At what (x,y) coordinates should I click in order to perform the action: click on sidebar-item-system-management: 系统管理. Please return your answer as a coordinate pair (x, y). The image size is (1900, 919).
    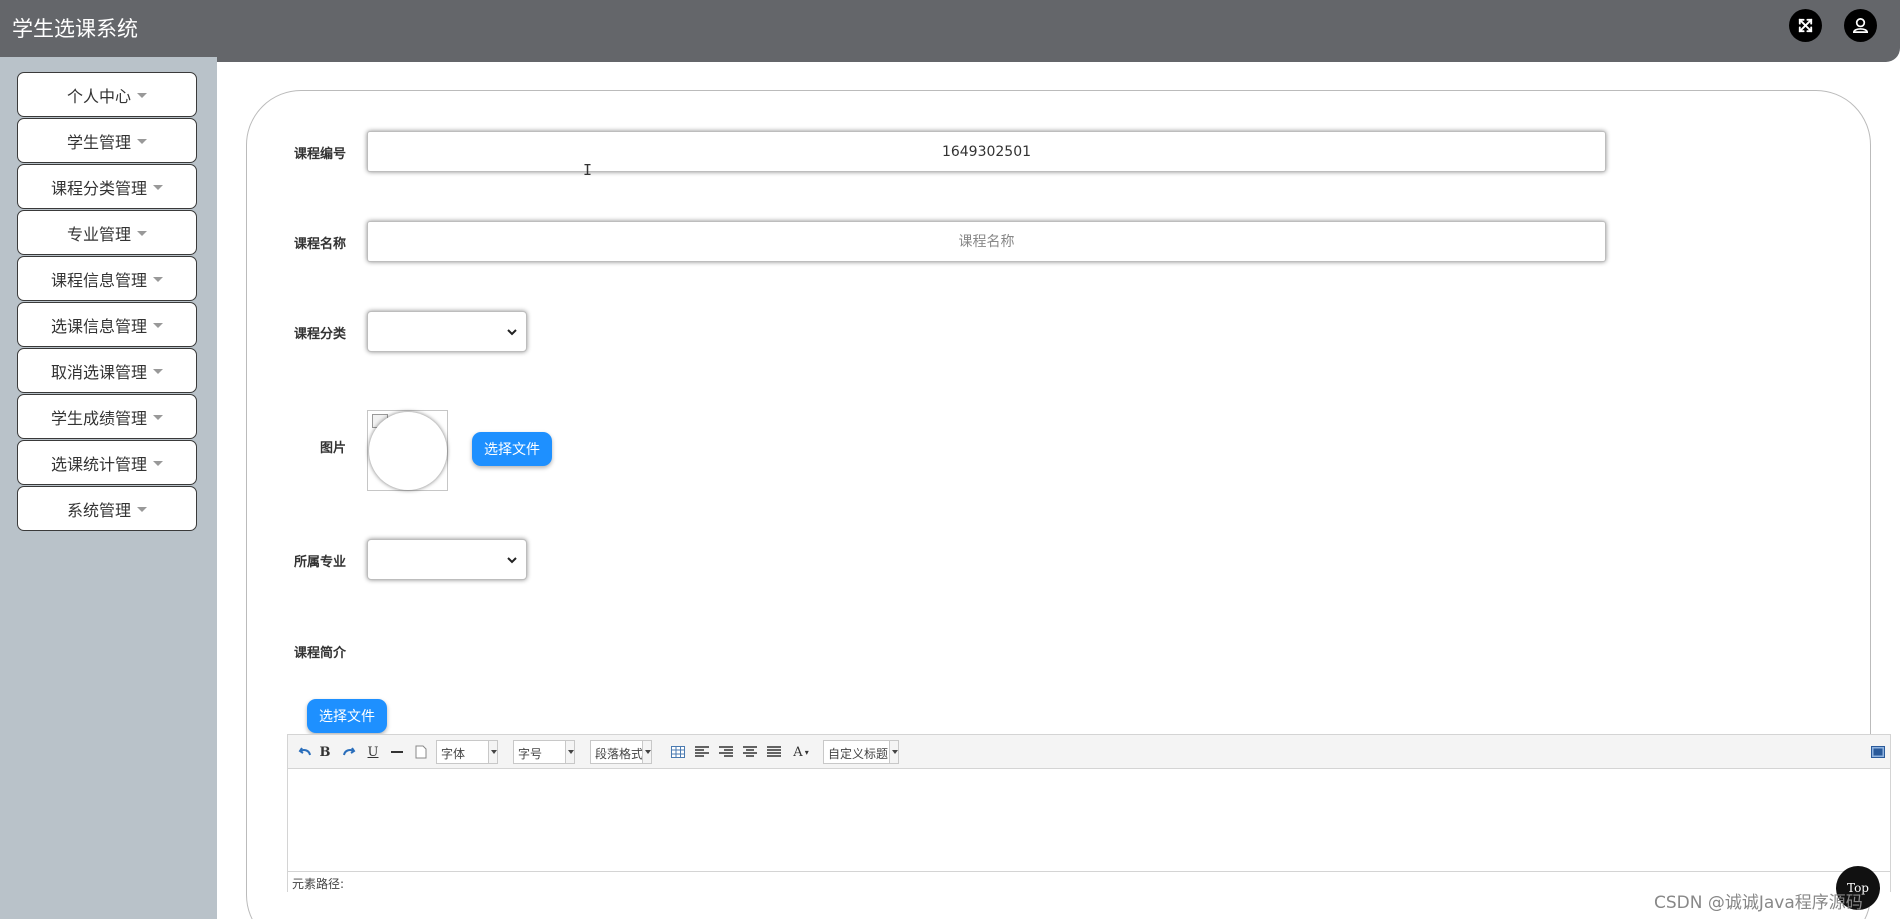
    Looking at the image, I should click on (107, 508).